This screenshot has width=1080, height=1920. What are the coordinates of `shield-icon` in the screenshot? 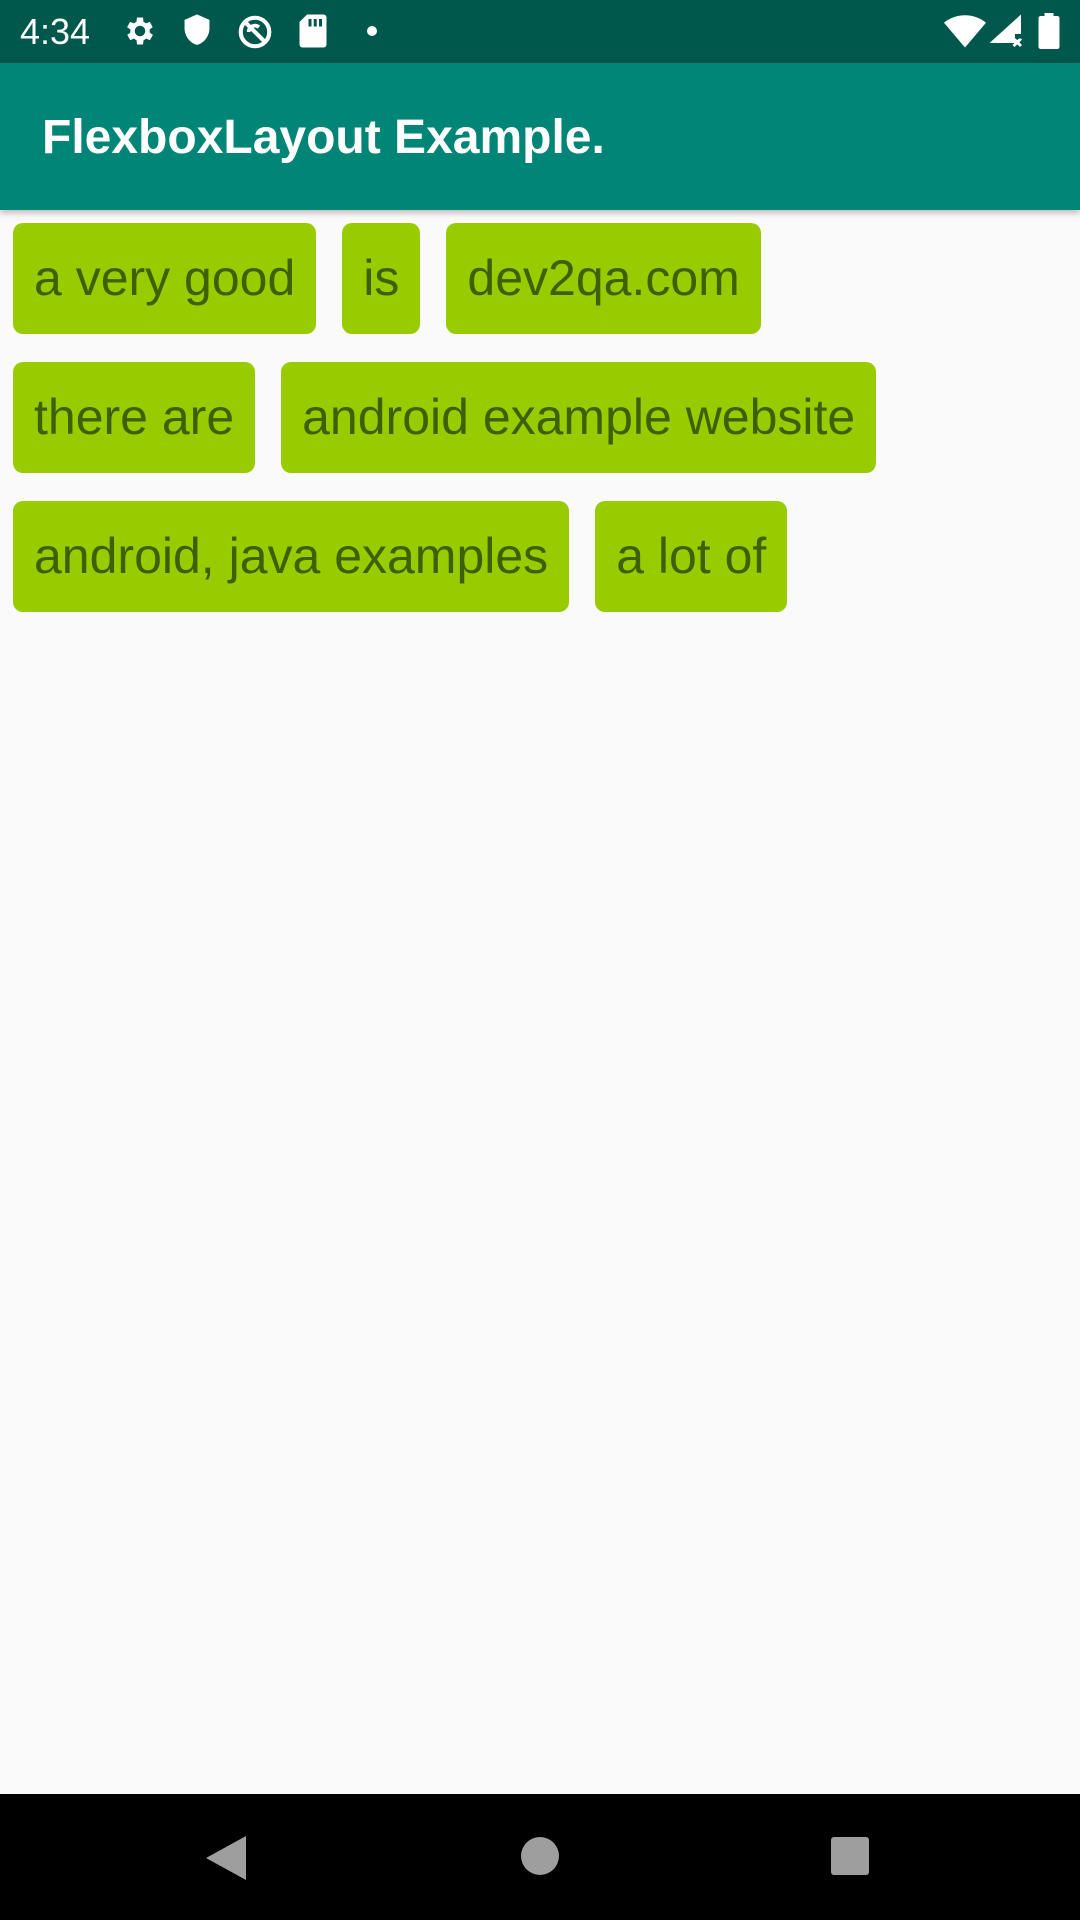 It's located at (197, 31).